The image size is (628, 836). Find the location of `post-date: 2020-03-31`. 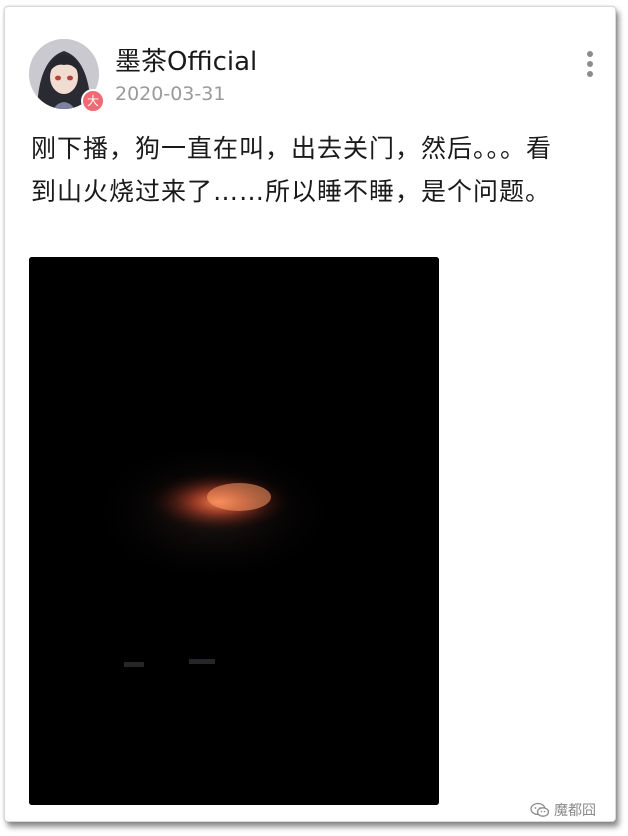

post-date: 2020-03-31 is located at coordinates (170, 94).